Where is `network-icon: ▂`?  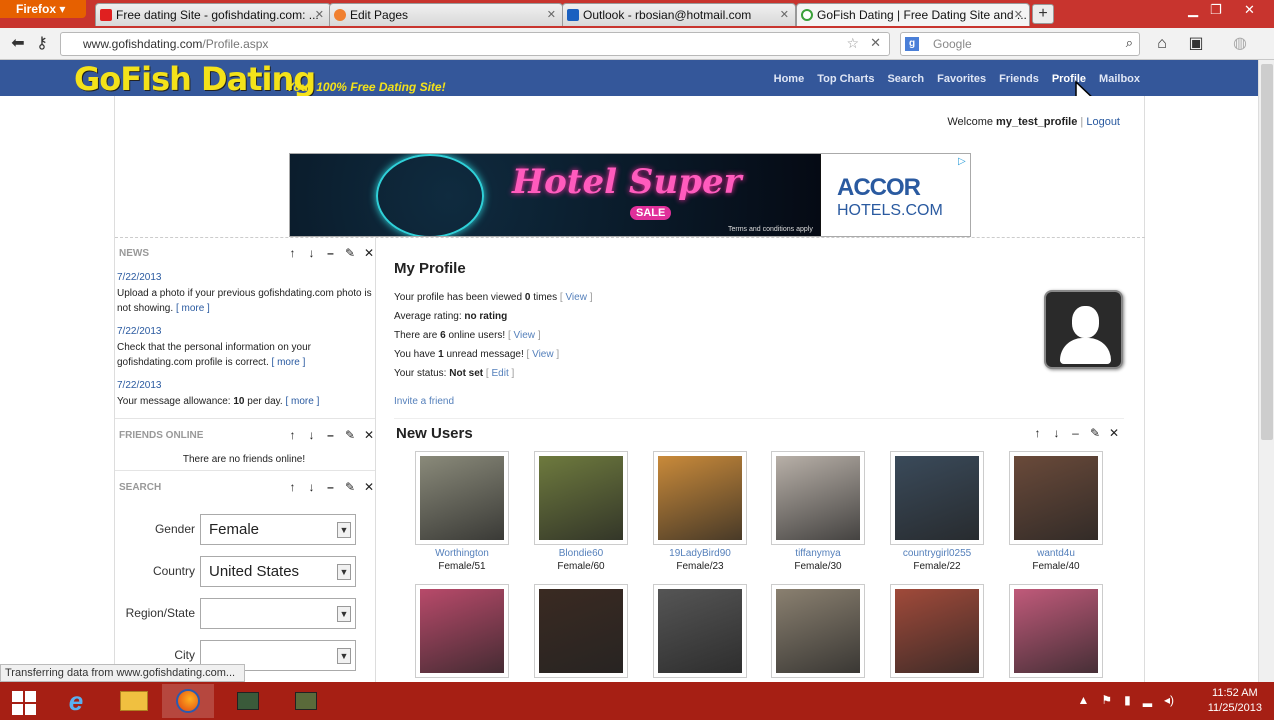 network-icon: ▂ is located at coordinates (1147, 700).